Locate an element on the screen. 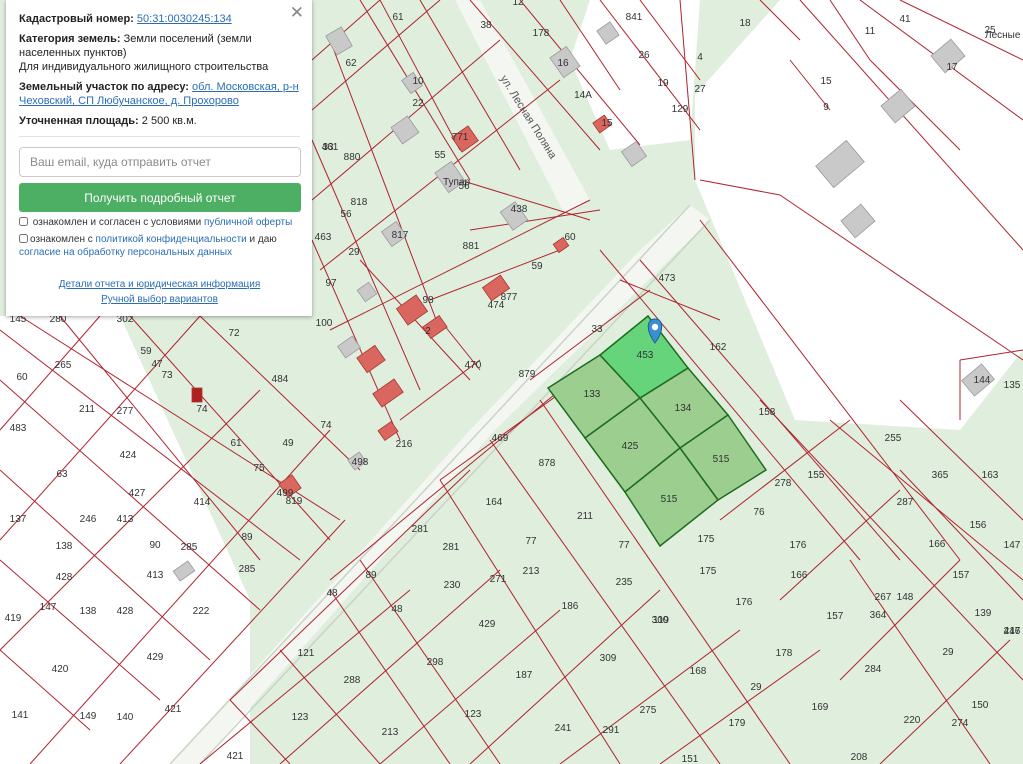 The height and width of the screenshot is (764, 1023). parcel-number: 309 is located at coordinates (608, 658).